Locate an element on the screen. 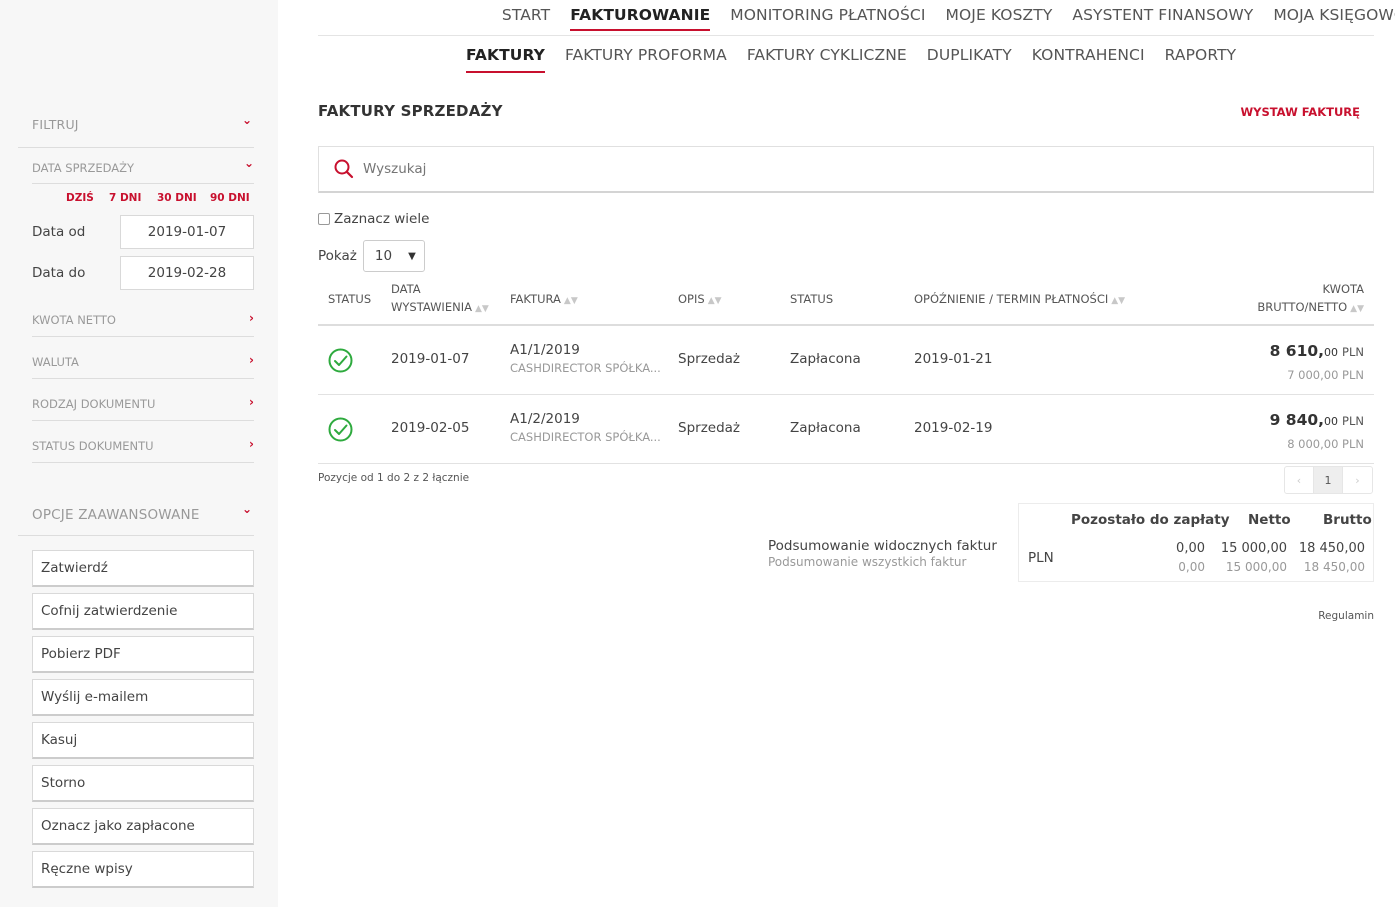  select-many-label: Zaznacz wiele is located at coordinates (382, 219).